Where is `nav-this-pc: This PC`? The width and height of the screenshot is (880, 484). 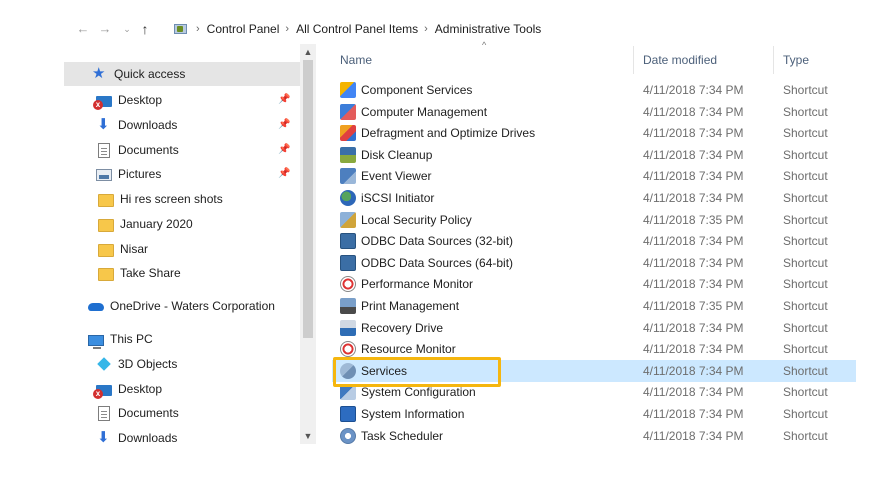
nav-this-pc: This PC is located at coordinates (182, 339).